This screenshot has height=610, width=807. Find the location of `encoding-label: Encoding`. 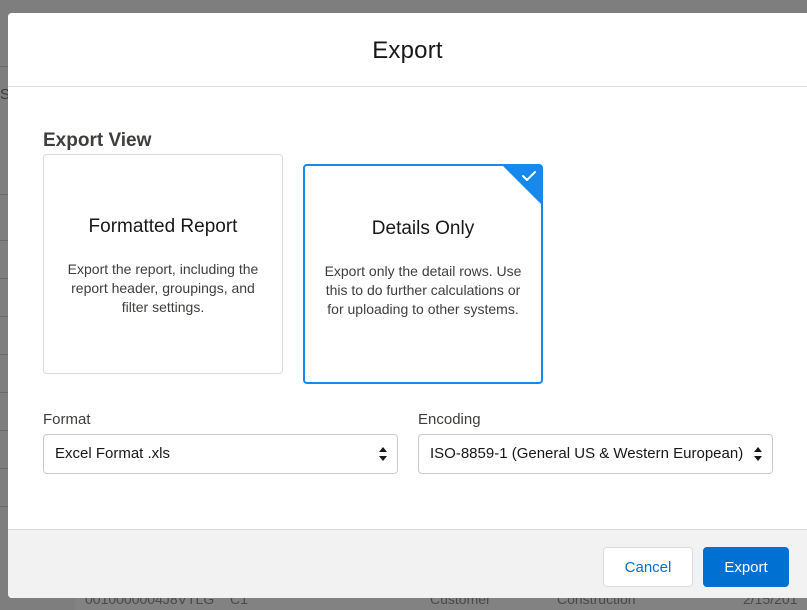

encoding-label: Encoding is located at coordinates (449, 419).